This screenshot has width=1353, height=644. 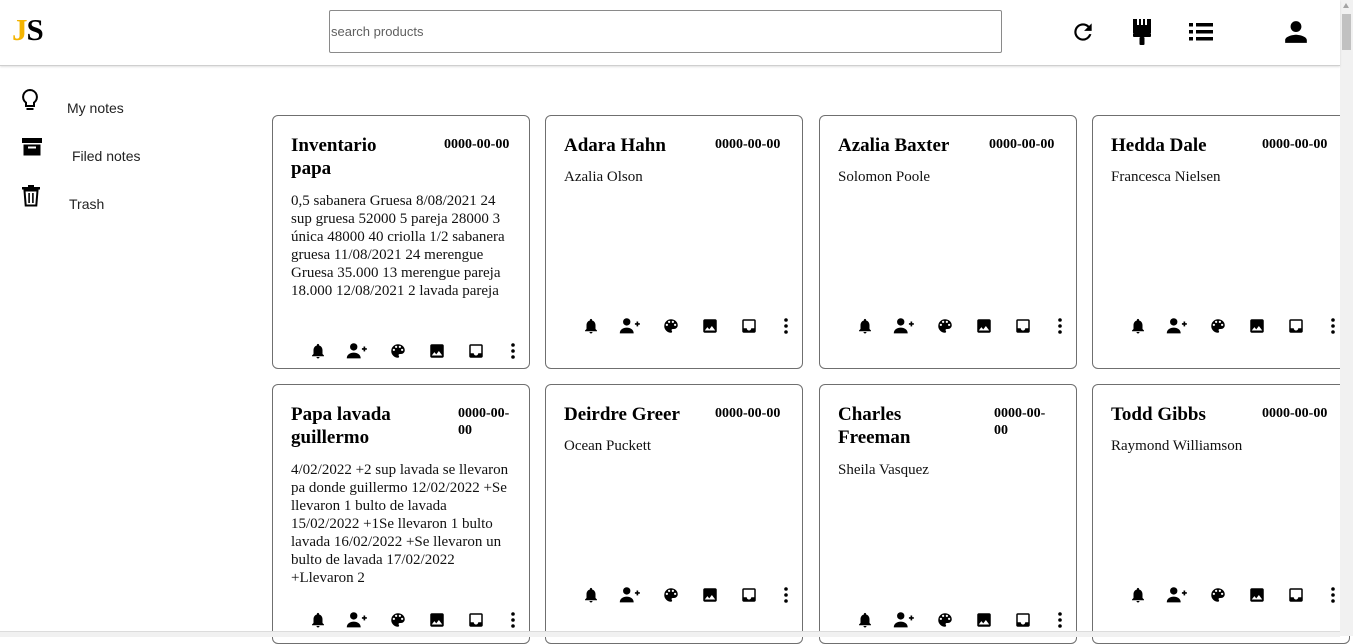 I want to click on refresh-icon, so click(x=1083, y=32).